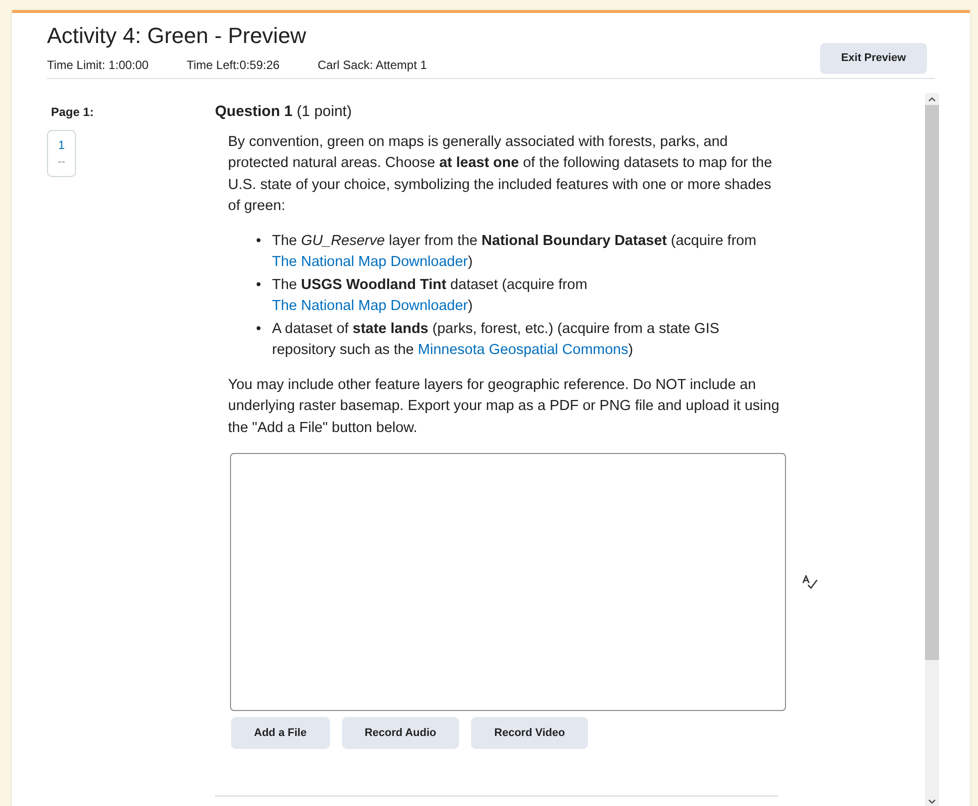  What do you see at coordinates (496, 340) in the screenshot?
I see `dataset-item: A dataset of state lands (parks, forest, etc.) (acquire from a state GIS repository such as the Minnesota Geospatial Commons)` at bounding box center [496, 340].